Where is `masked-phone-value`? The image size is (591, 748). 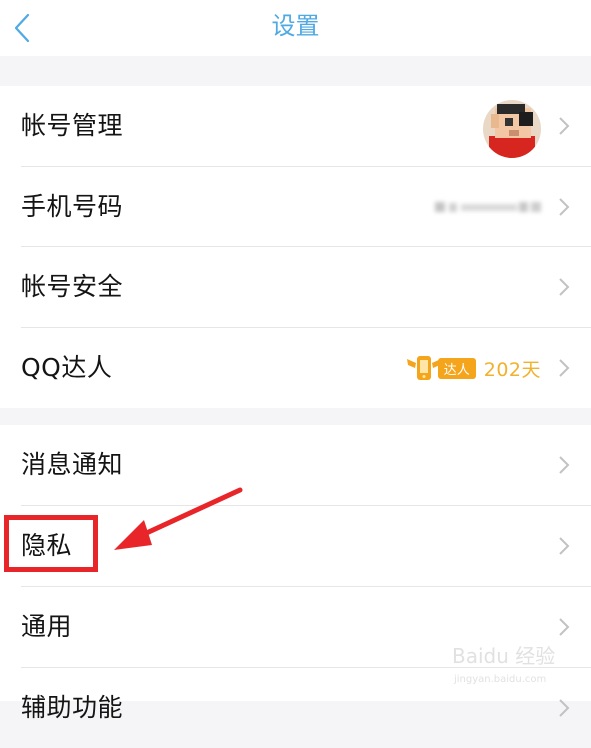
masked-phone-value is located at coordinates (488, 207).